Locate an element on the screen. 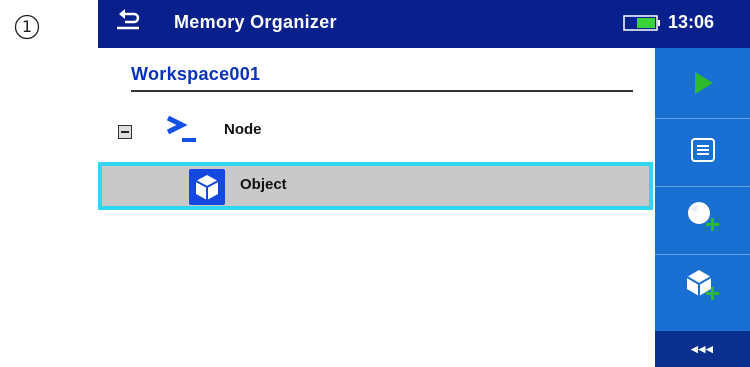 This screenshot has height=367, width=750. page-title: Memory Organizer is located at coordinates (255, 22).